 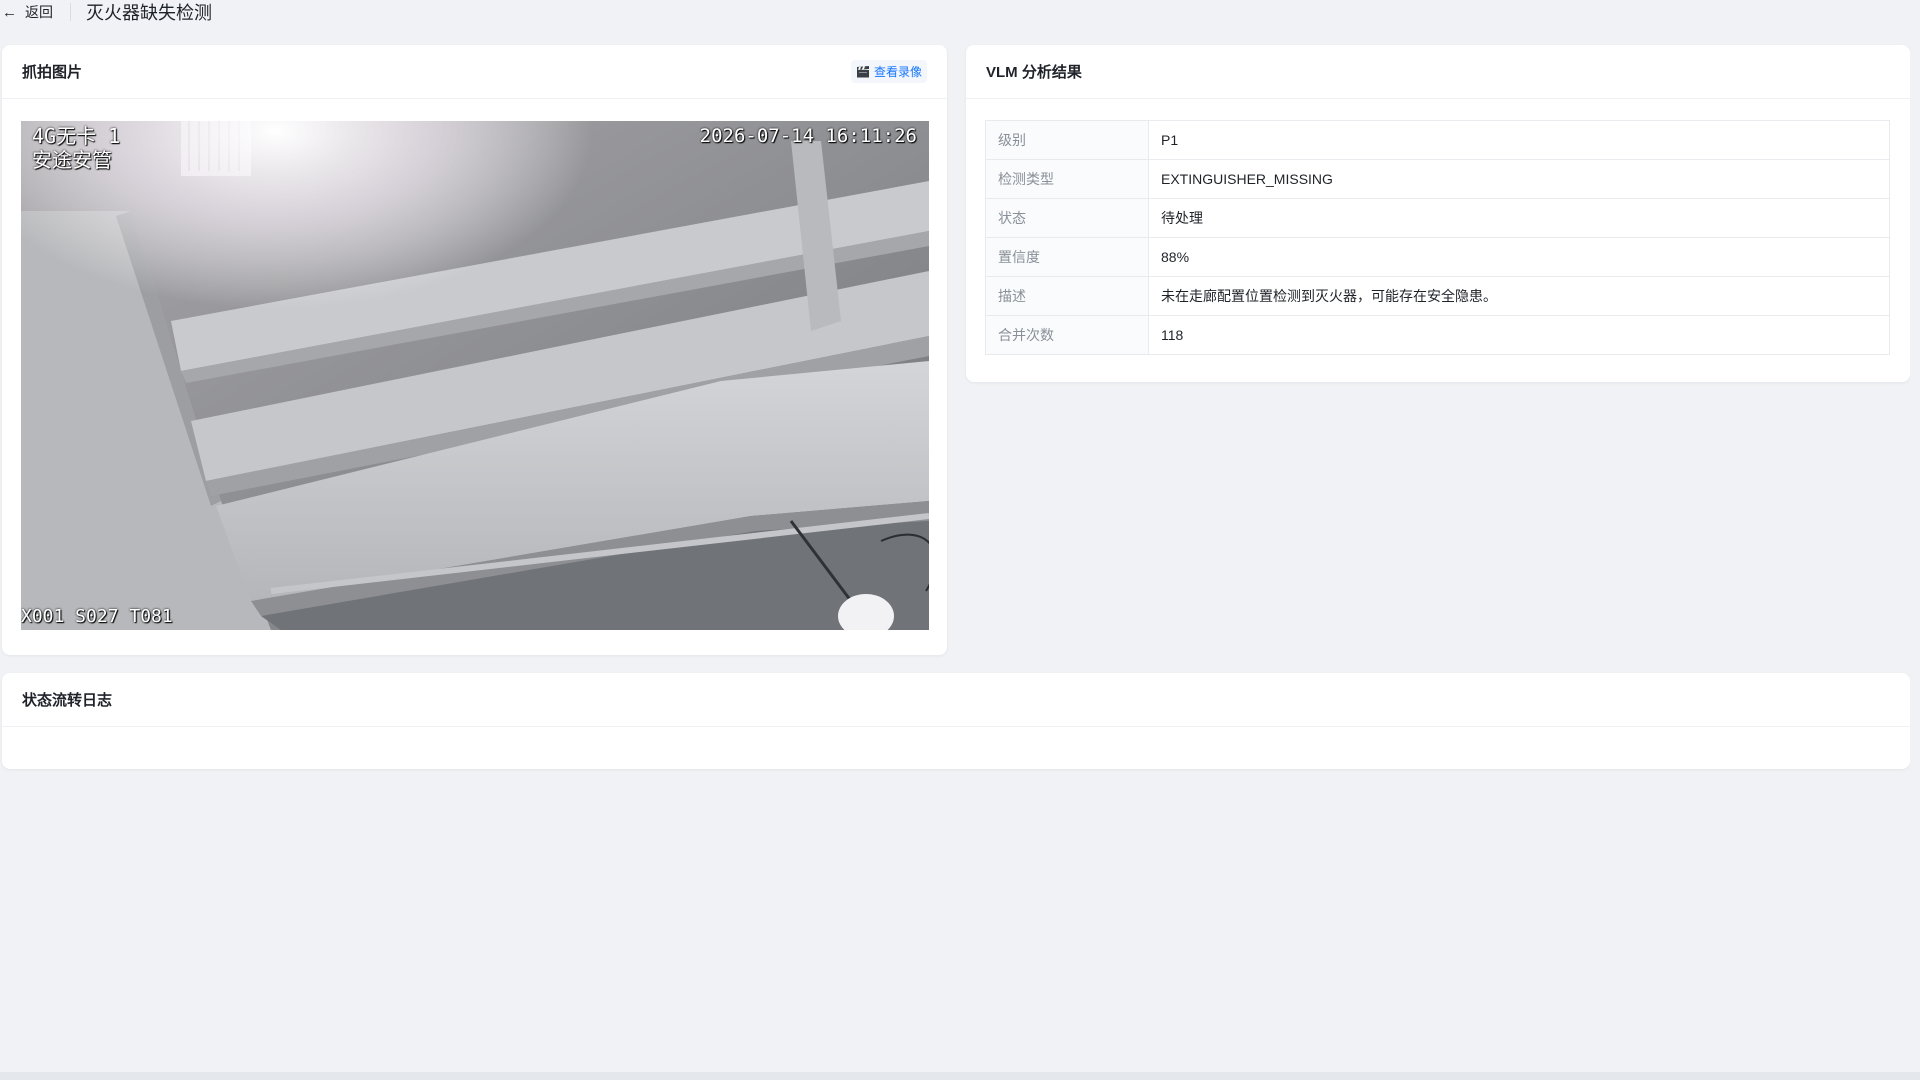 I want to click on row-value: 待处理, so click(x=1519, y=218).